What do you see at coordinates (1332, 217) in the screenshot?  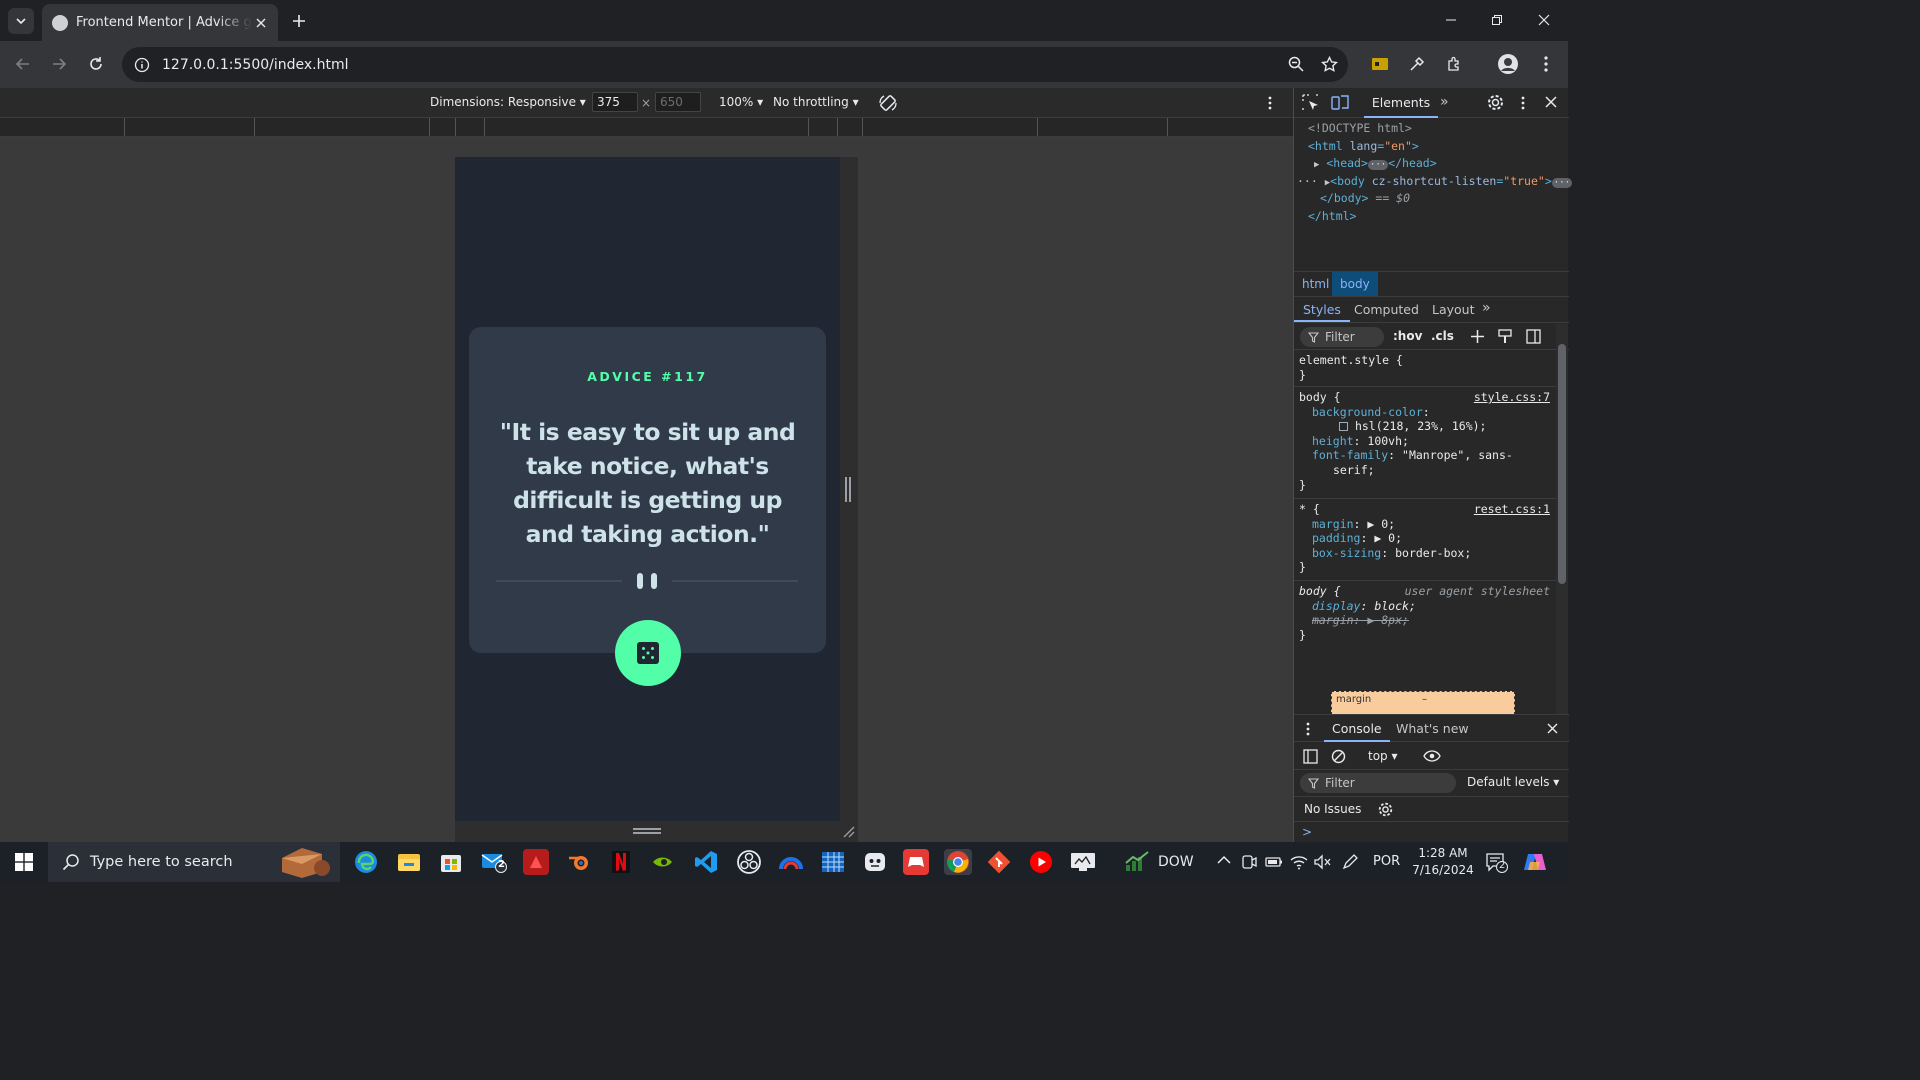 I see `dom-node-html-close: </html>` at bounding box center [1332, 217].